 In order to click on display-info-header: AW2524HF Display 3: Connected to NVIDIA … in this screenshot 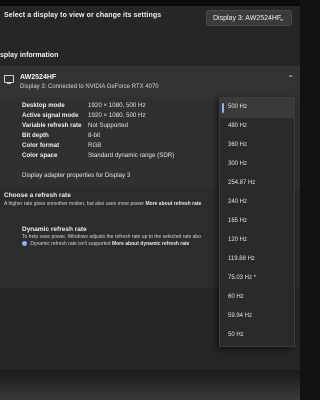, I will do `click(150, 82)`.